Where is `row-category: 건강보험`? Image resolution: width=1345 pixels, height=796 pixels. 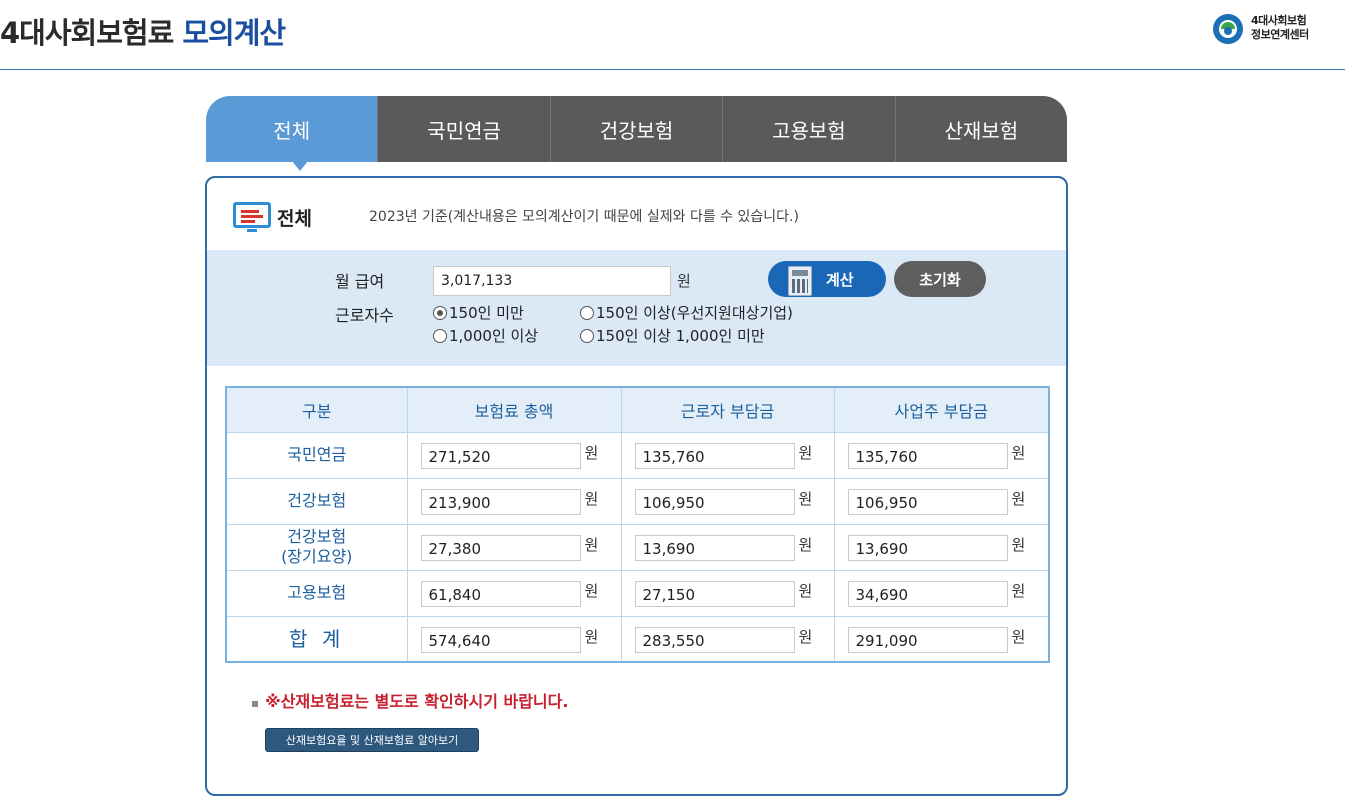 row-category: 건강보험 is located at coordinates (316, 501).